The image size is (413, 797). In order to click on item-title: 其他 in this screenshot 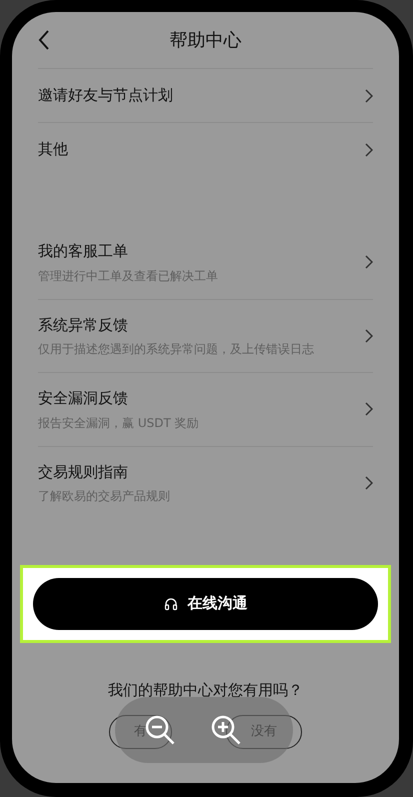, I will do `click(53, 149)`.